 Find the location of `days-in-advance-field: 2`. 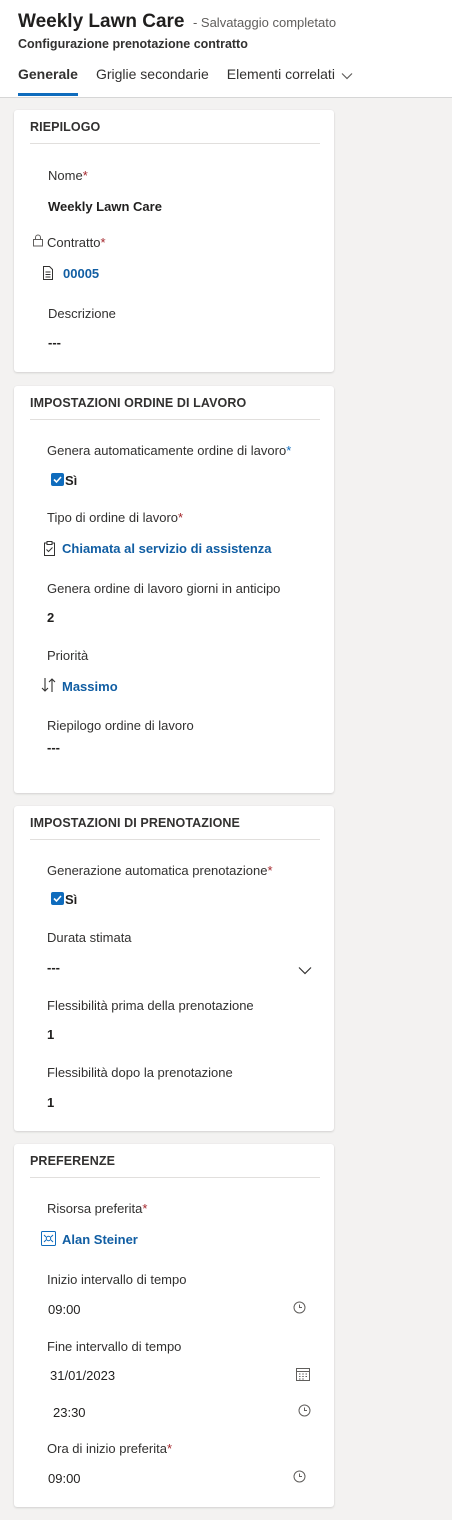

days-in-advance-field: 2 is located at coordinates (50, 617).